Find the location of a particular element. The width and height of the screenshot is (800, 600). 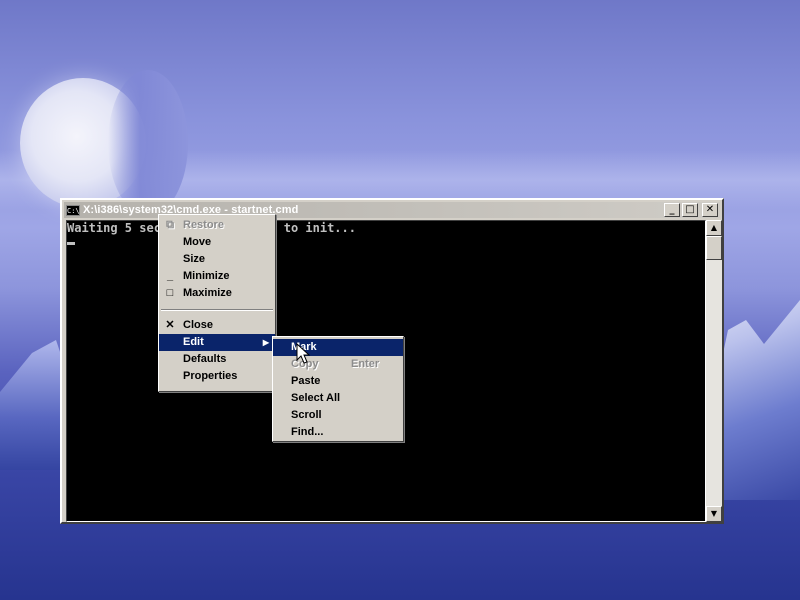

menu-item-shortcut: Enter is located at coordinates (365, 364).